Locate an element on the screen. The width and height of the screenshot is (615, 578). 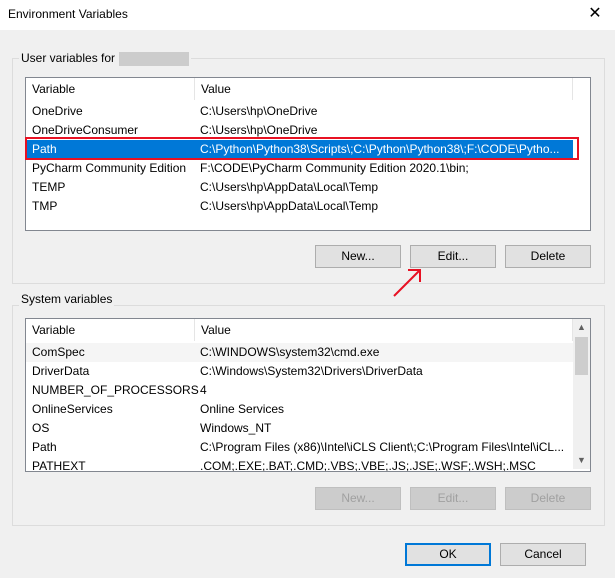
scroll-down-icon: ▼ is located at coordinates (581, 460).